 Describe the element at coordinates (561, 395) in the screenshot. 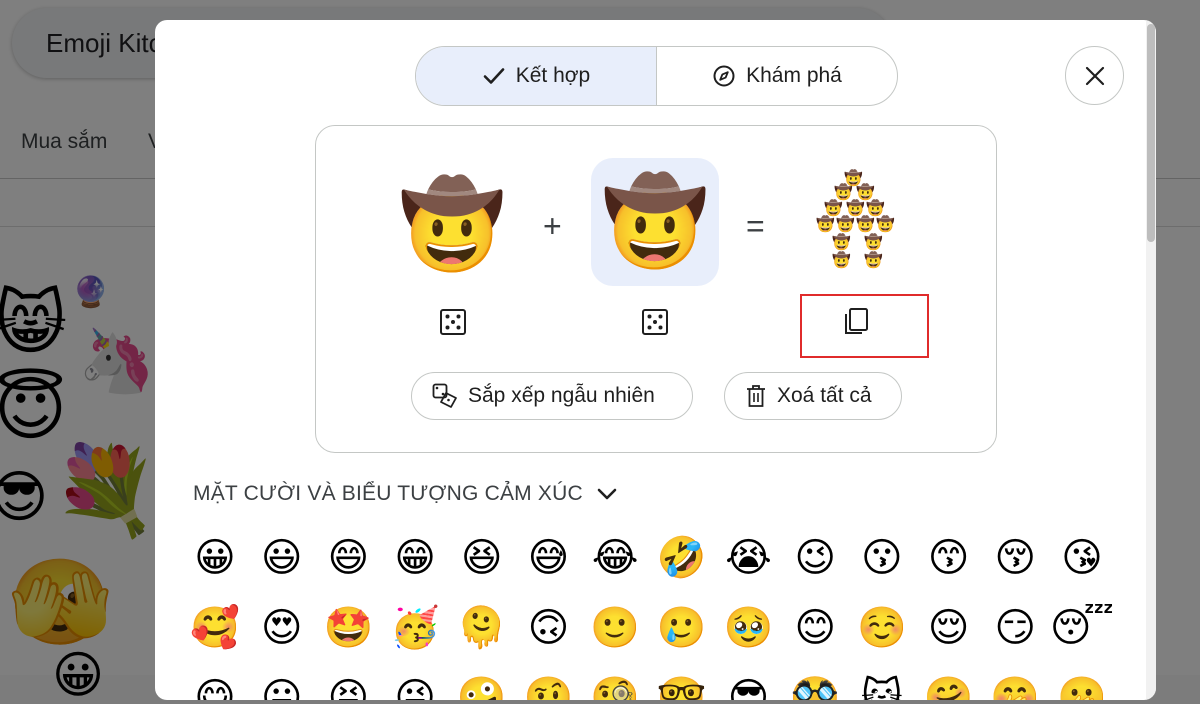

I see `shuffle-button-label: Sắp xếp ngẫu nhiên` at that location.